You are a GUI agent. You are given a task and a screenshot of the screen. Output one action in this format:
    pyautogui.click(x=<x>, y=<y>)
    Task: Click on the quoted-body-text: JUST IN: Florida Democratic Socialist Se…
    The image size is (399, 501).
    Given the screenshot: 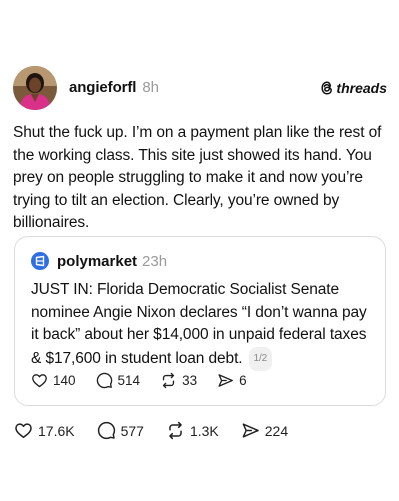 What is the action you would take?
    pyautogui.click(x=199, y=324)
    